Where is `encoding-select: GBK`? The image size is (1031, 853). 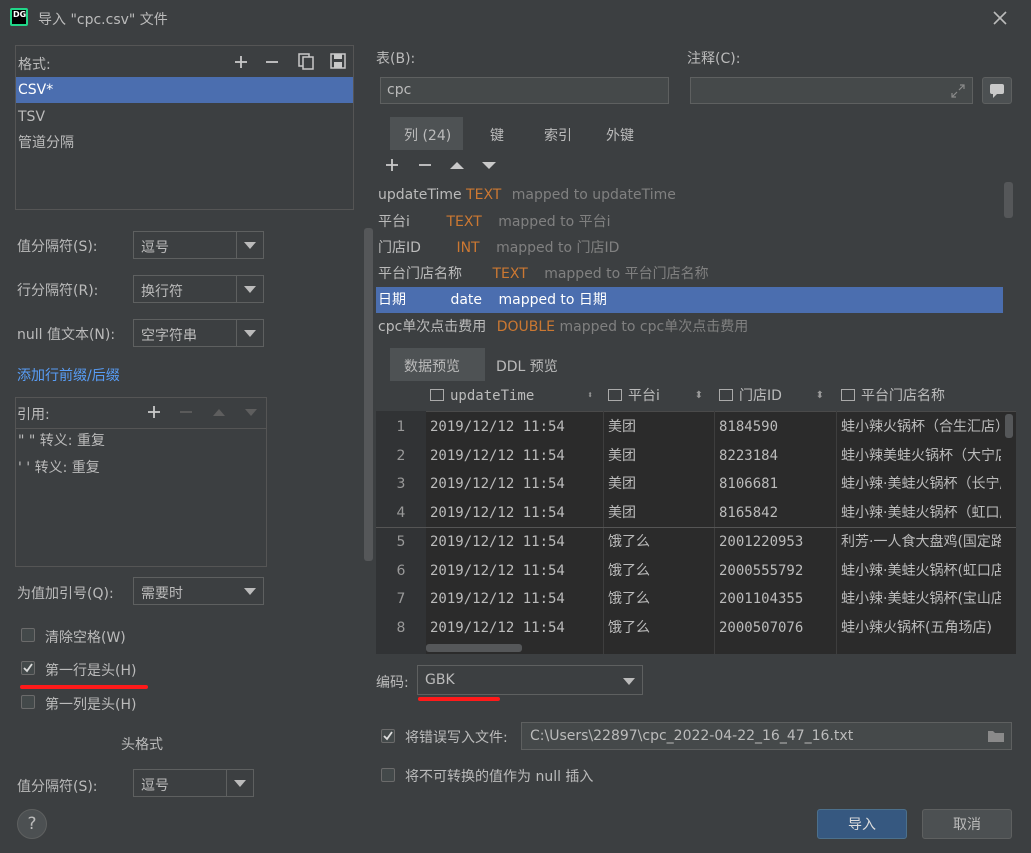
encoding-select: GBK is located at coordinates (530, 680).